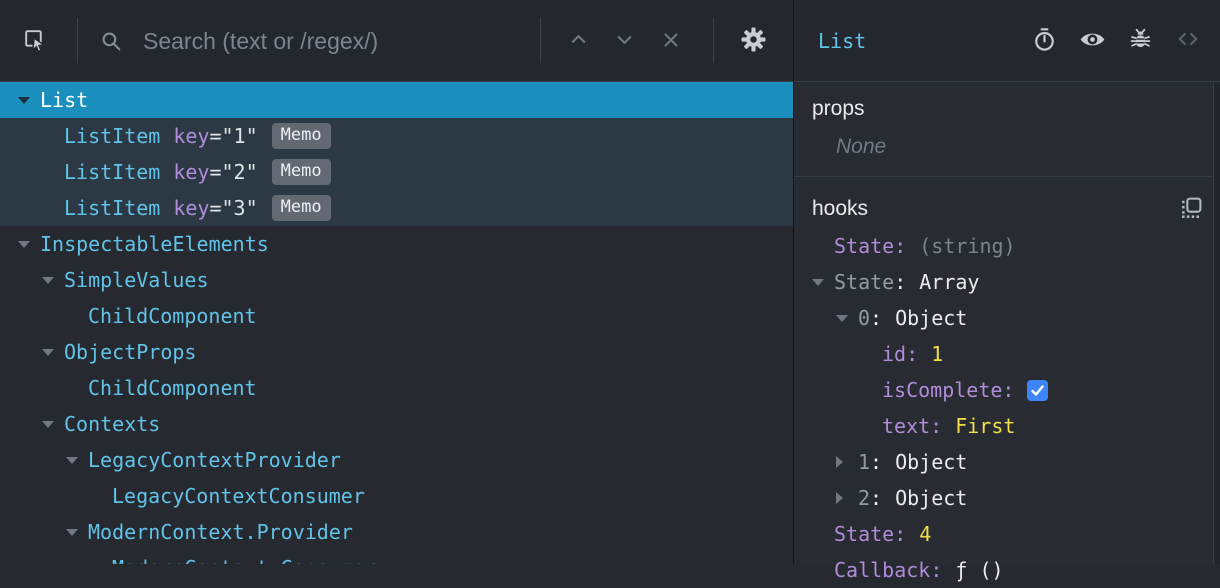 The width and height of the screenshot is (1220, 588). What do you see at coordinates (1007, 390) in the screenshot?
I see `hook-row-iscomplete: isComplete:` at bounding box center [1007, 390].